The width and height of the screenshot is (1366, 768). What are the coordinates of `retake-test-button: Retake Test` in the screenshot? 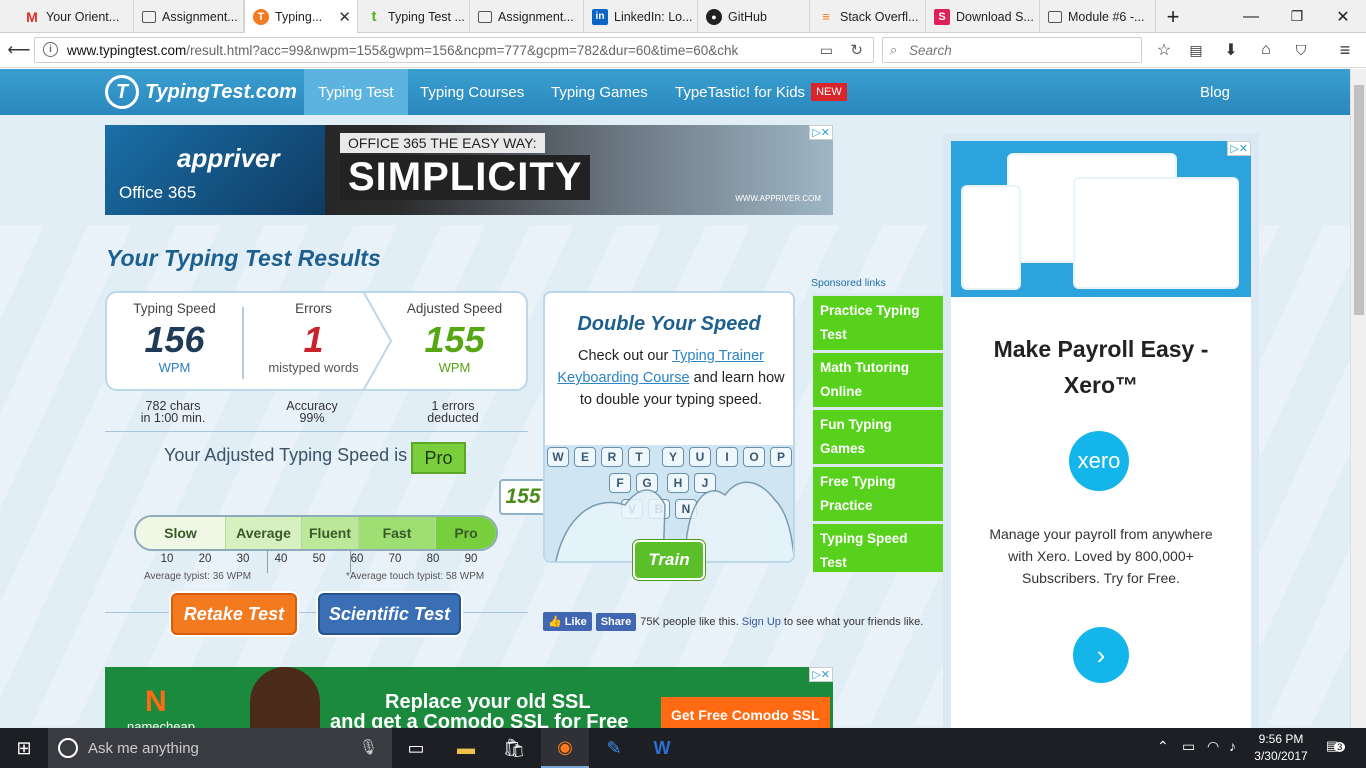 It's located at (234, 614).